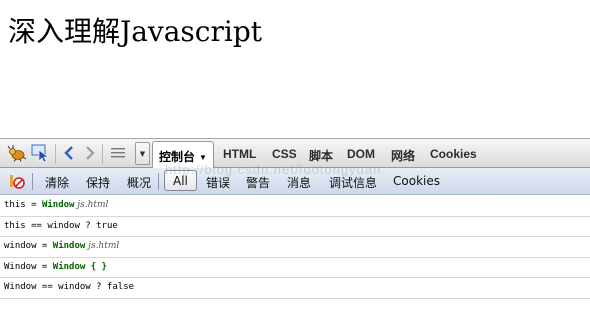 The width and height of the screenshot is (590, 320). I want to click on firebug-toolbar: ▼ 控制台 ▼ HTML CSS 脚本 DOM 网络 Cookies, so click(295, 153).